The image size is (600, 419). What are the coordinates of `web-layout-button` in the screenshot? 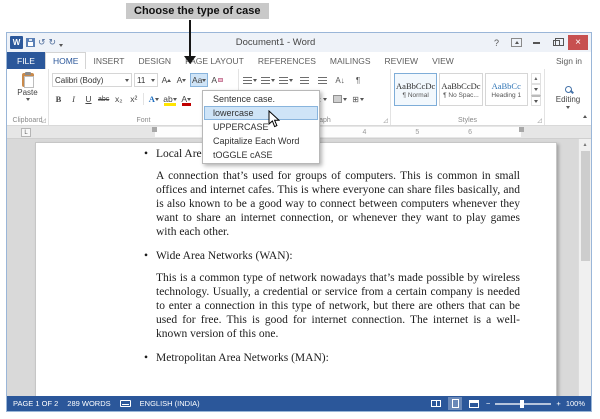 It's located at (474, 403).